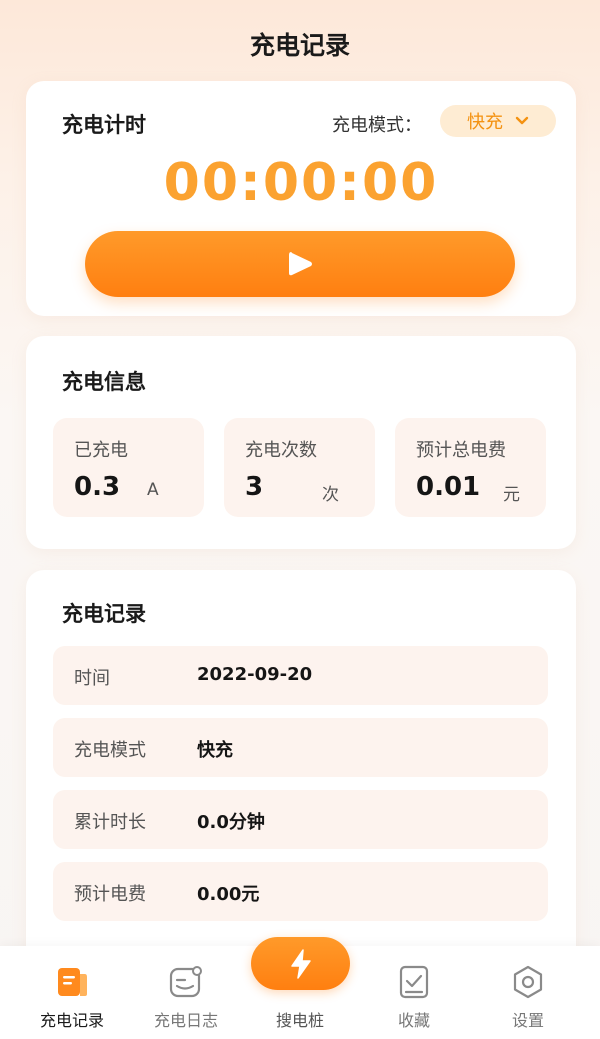 The image size is (600, 1039). I want to click on charge-info-title: 充电信息, so click(104, 382).